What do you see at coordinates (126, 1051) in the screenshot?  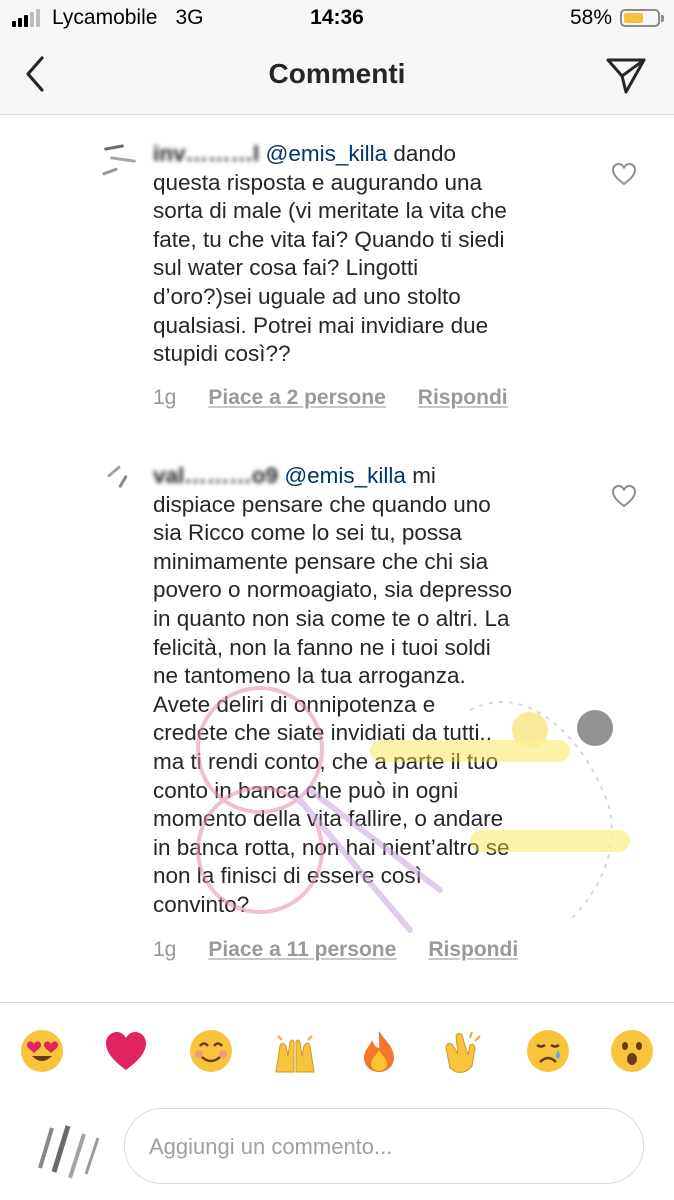 I see `red-heart-emoji-icon` at bounding box center [126, 1051].